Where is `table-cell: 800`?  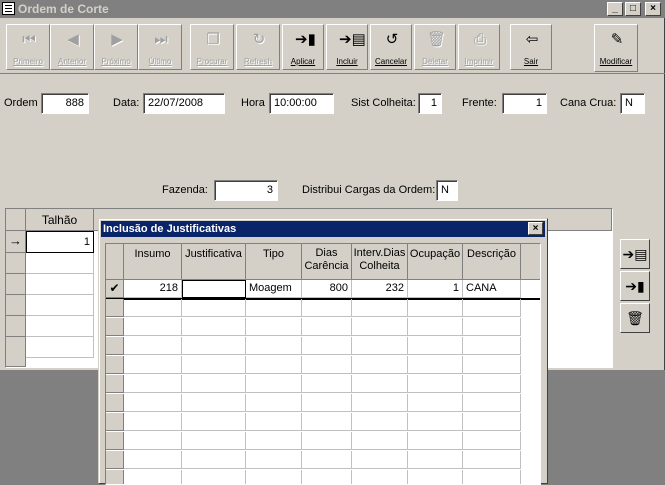 table-cell: 800 is located at coordinates (327, 289).